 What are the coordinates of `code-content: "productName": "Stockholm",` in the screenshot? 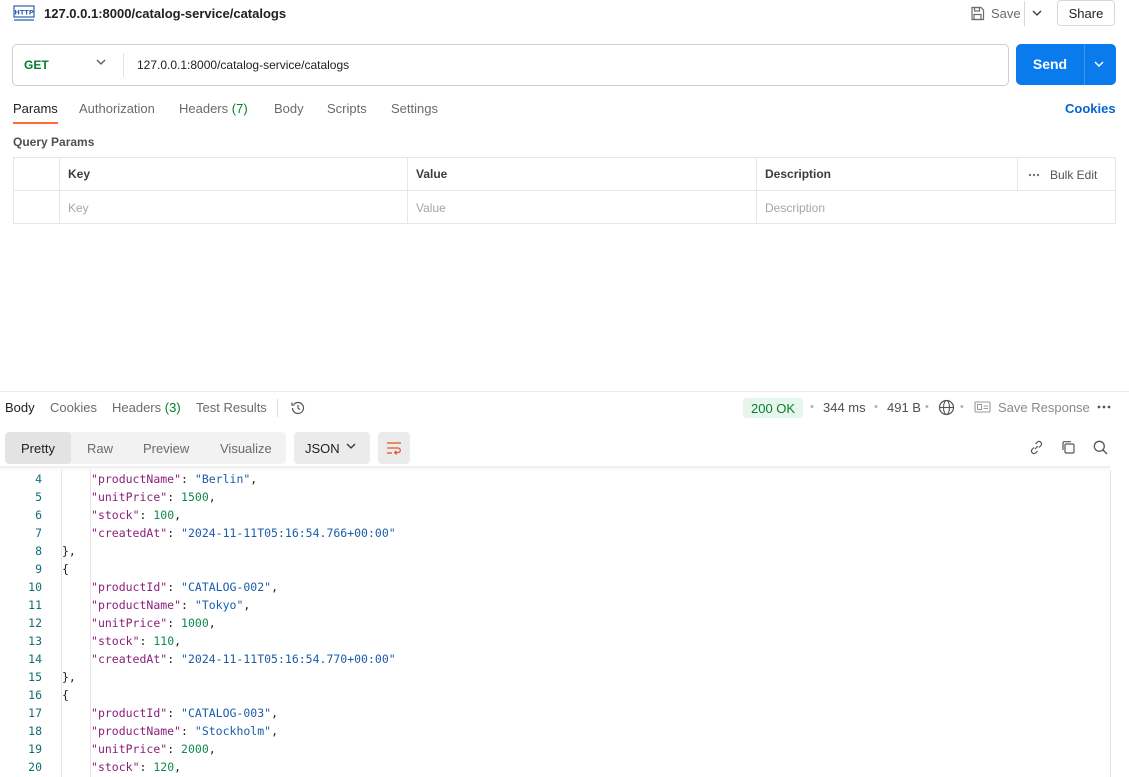 It's located at (185, 731).